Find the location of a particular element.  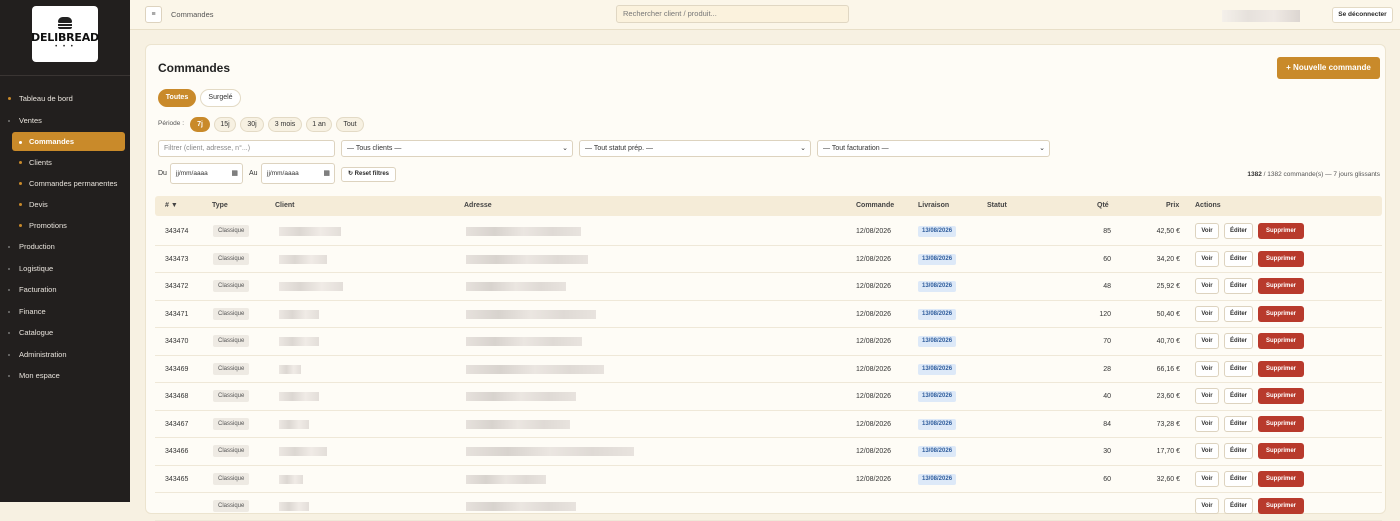

order-id: 343472 is located at coordinates (177, 286).